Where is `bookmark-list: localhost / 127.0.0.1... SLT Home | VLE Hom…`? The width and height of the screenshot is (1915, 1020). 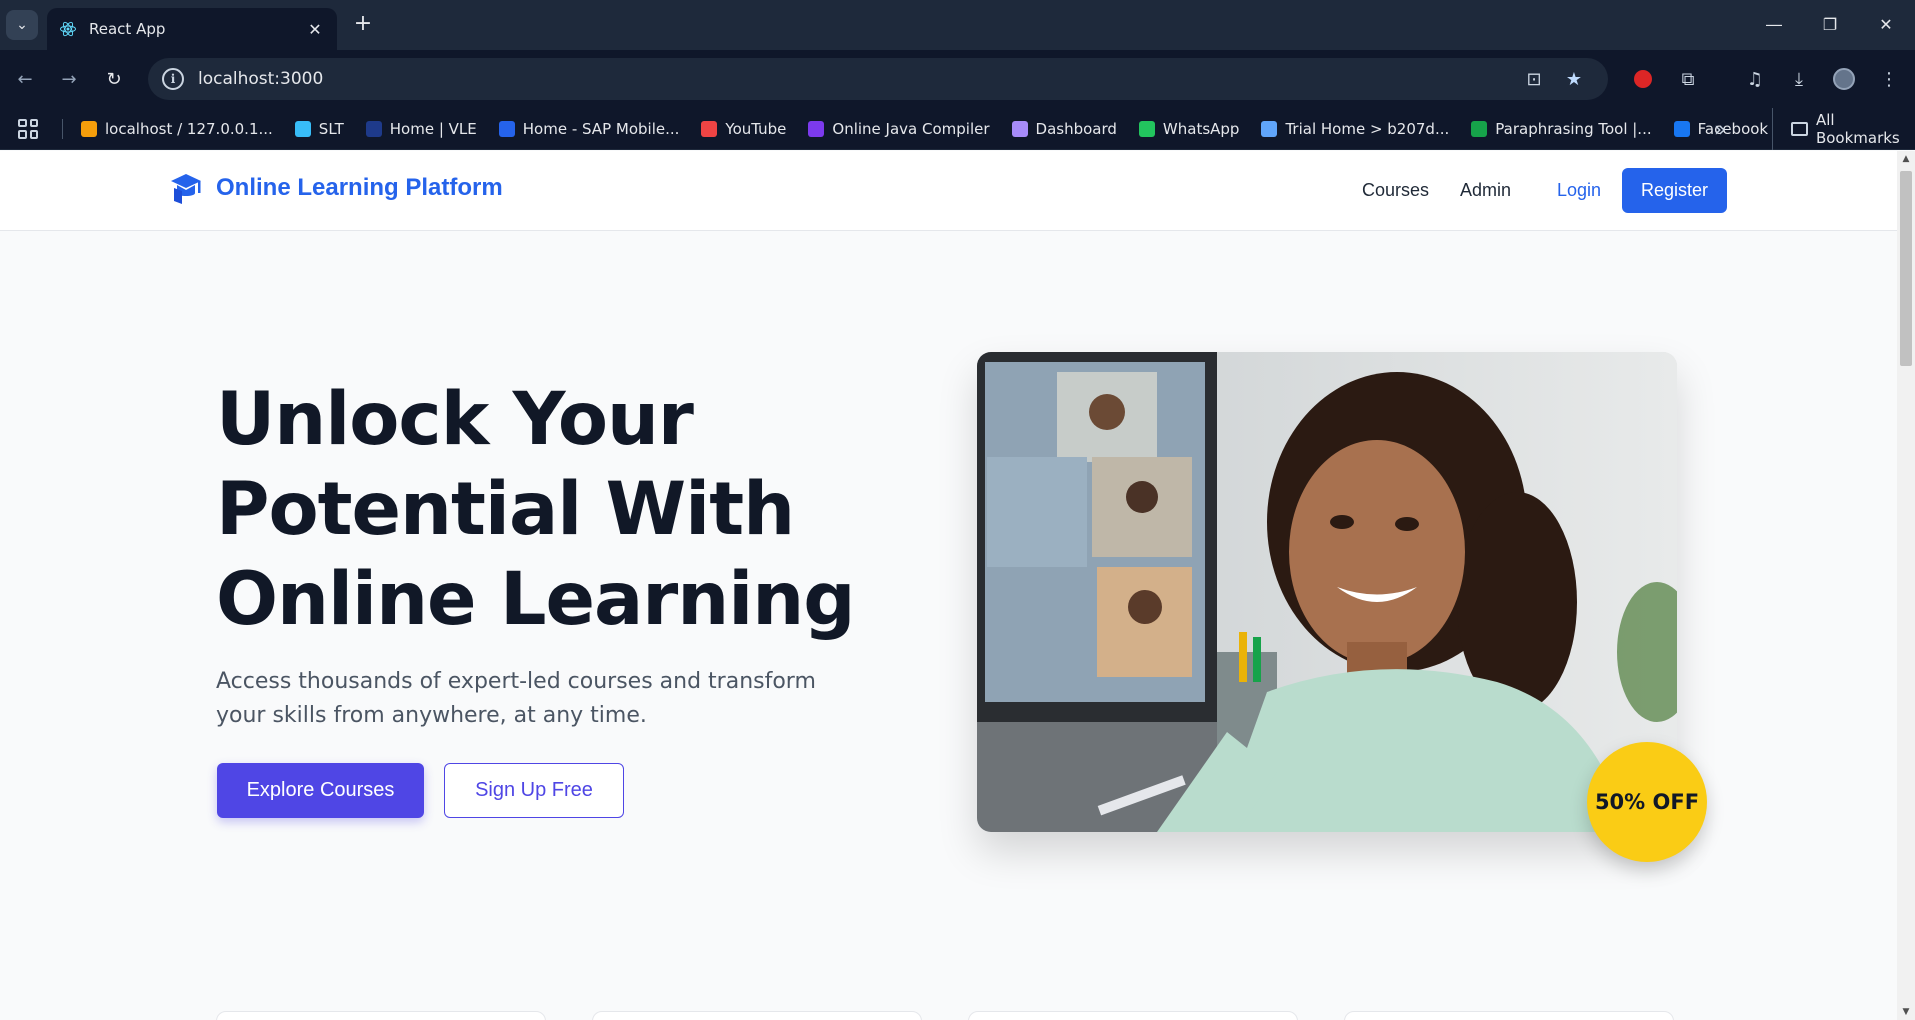
bookmark-list: localhost / 127.0.0.1... SLT Home | VLE Hom… is located at coordinates (935, 129).